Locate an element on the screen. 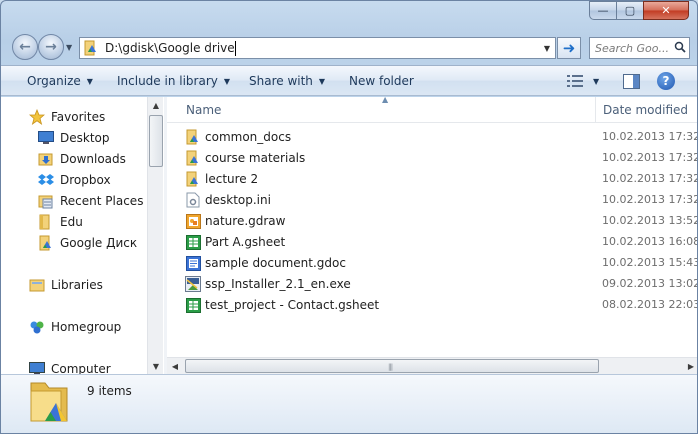 The width and height of the screenshot is (698, 434). sidebar-item-label: Recent Places is located at coordinates (102, 201).